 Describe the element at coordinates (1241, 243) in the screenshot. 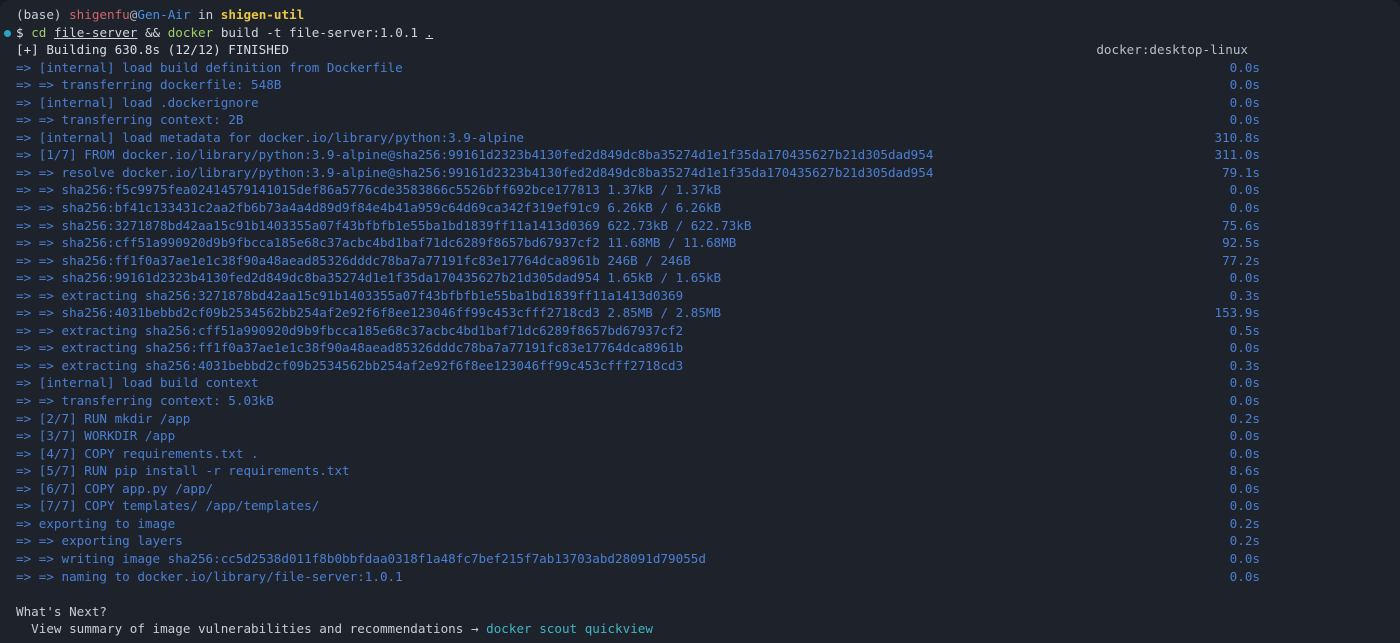

I see `build-step-duration: 92.5s` at that location.